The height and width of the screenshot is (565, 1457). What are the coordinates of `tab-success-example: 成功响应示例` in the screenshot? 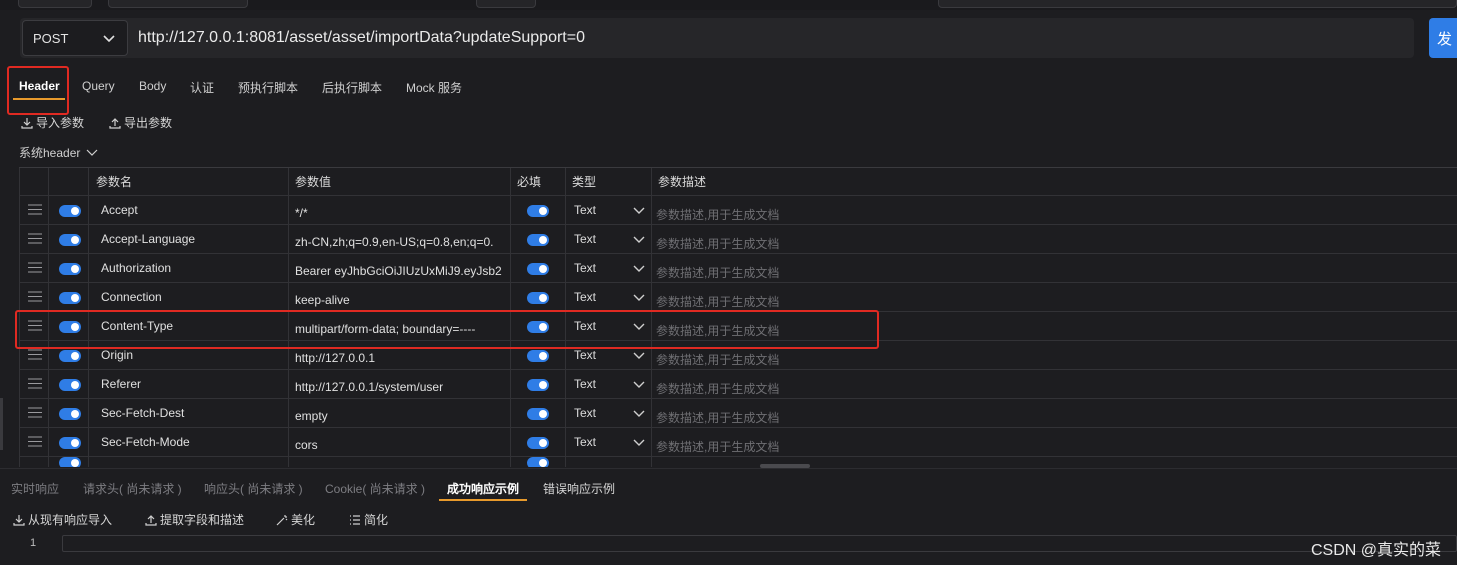 It's located at (483, 488).